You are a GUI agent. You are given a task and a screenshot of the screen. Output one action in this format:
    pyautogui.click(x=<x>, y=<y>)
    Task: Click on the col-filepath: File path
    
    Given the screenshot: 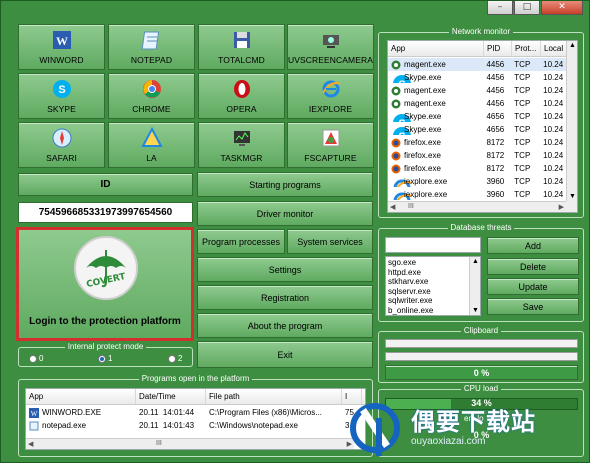 What is the action you would take?
    pyautogui.click(x=274, y=396)
    